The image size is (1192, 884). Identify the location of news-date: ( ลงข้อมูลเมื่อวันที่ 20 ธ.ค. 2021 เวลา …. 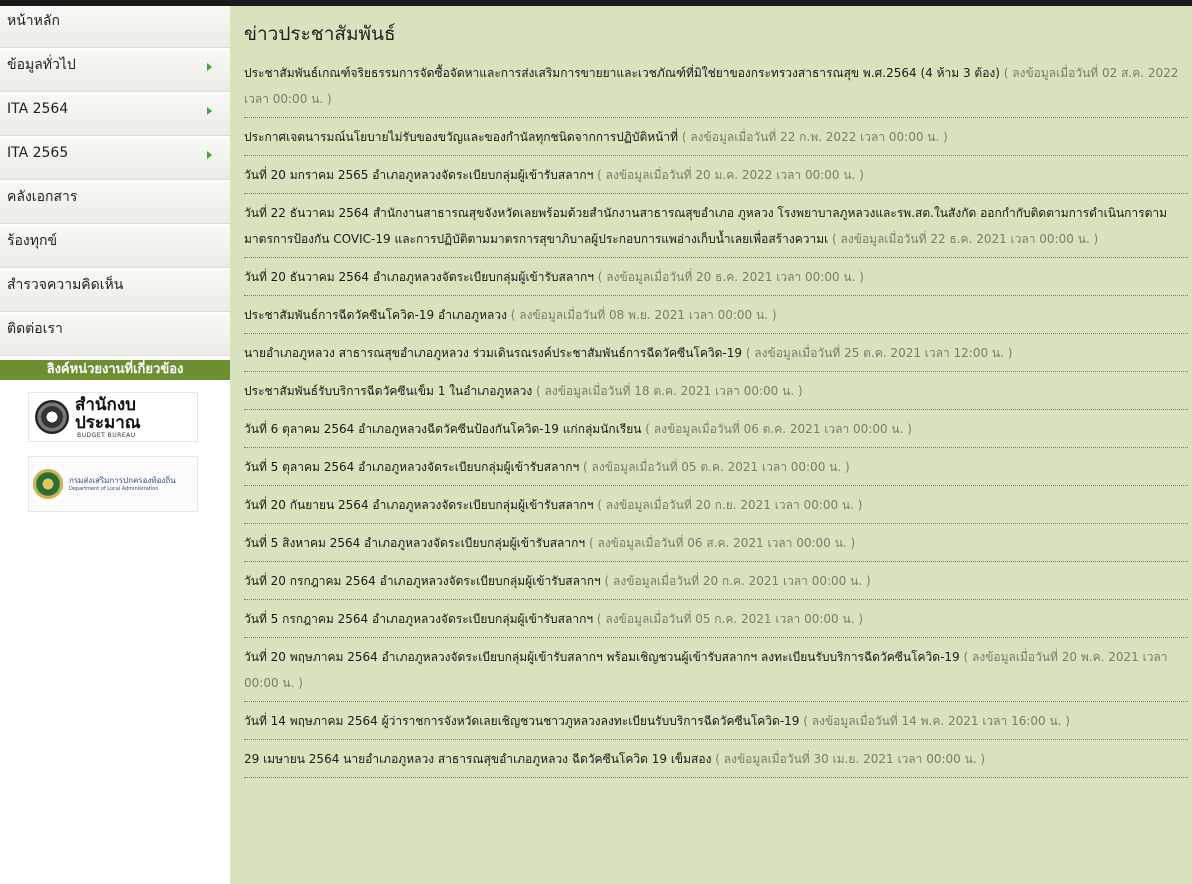
(728, 277).